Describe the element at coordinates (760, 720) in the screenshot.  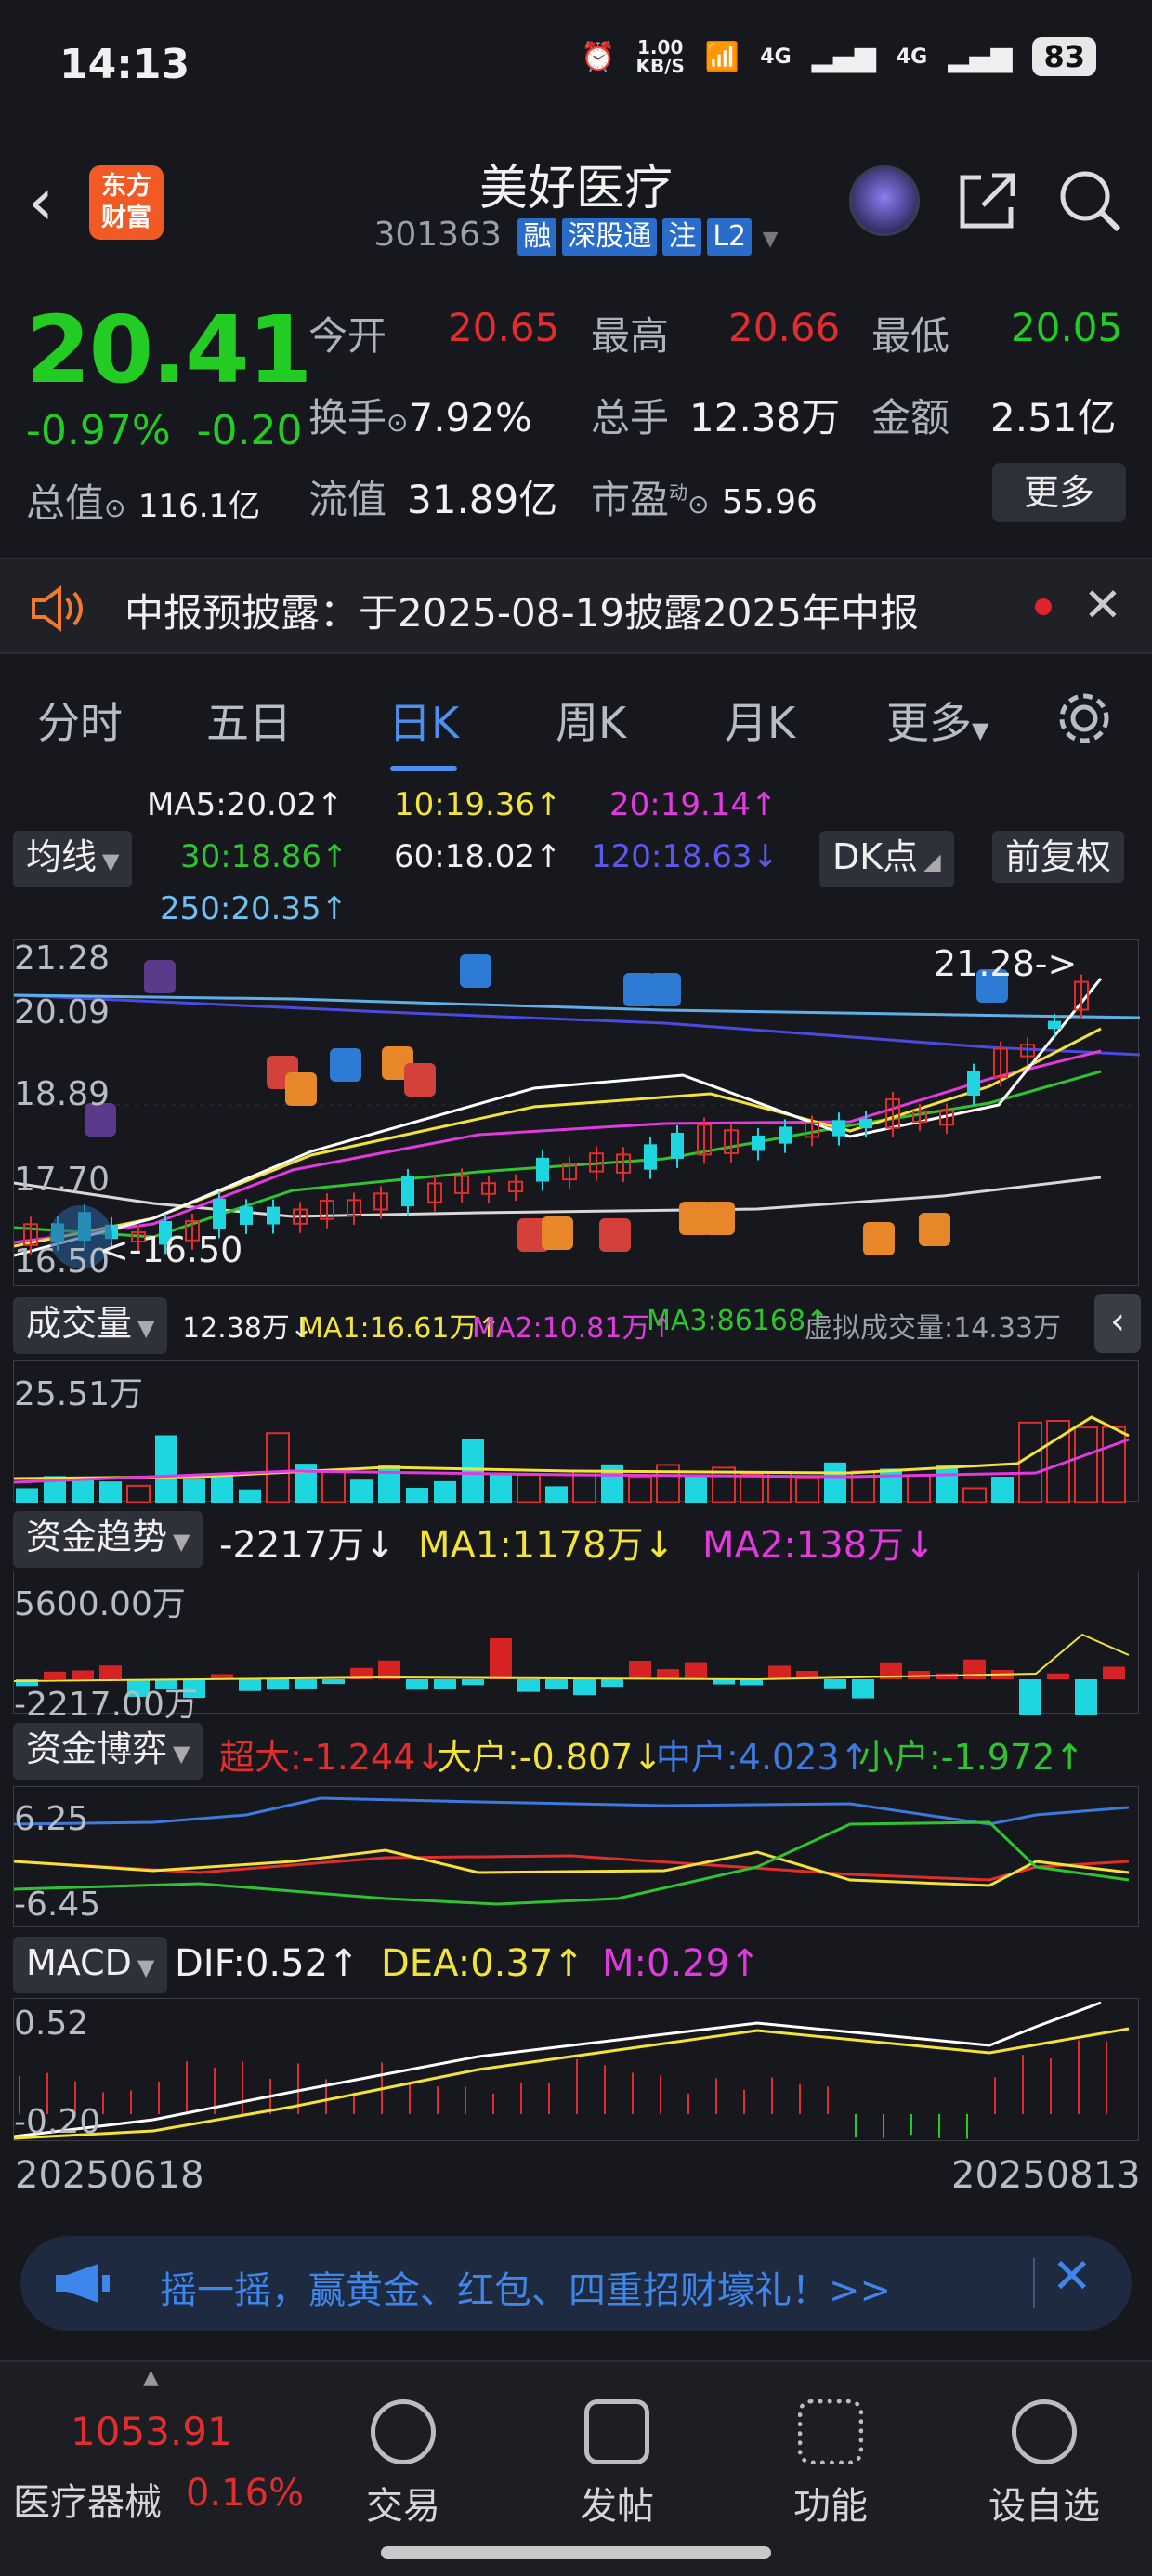
I see `tab-monthly-k: 月K` at that location.